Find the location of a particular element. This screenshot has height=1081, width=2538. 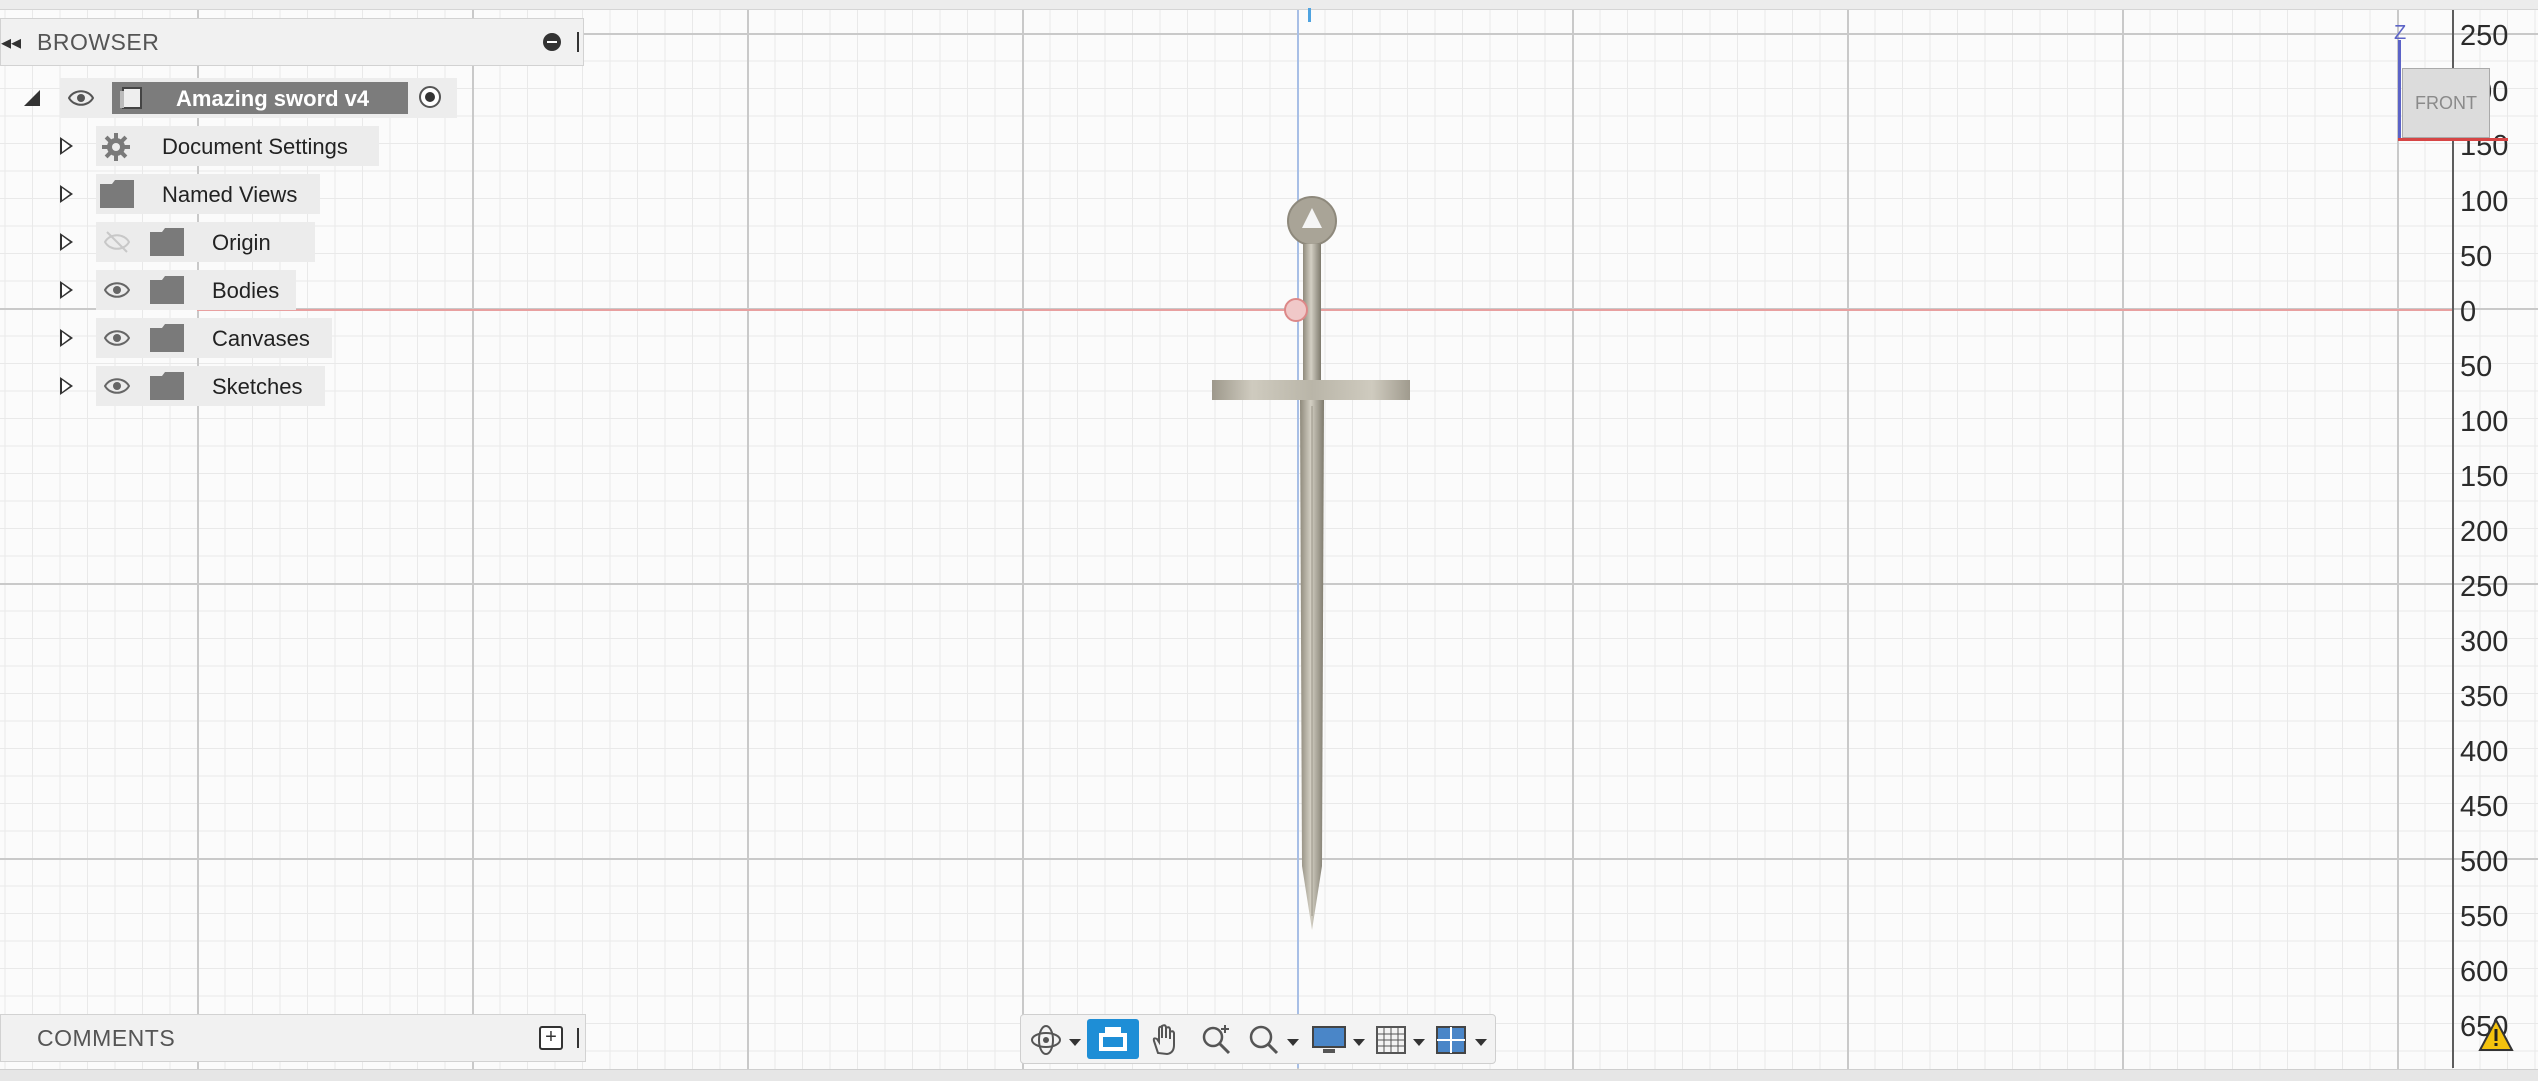

tree-item-label: Named Views is located at coordinates (230, 194).